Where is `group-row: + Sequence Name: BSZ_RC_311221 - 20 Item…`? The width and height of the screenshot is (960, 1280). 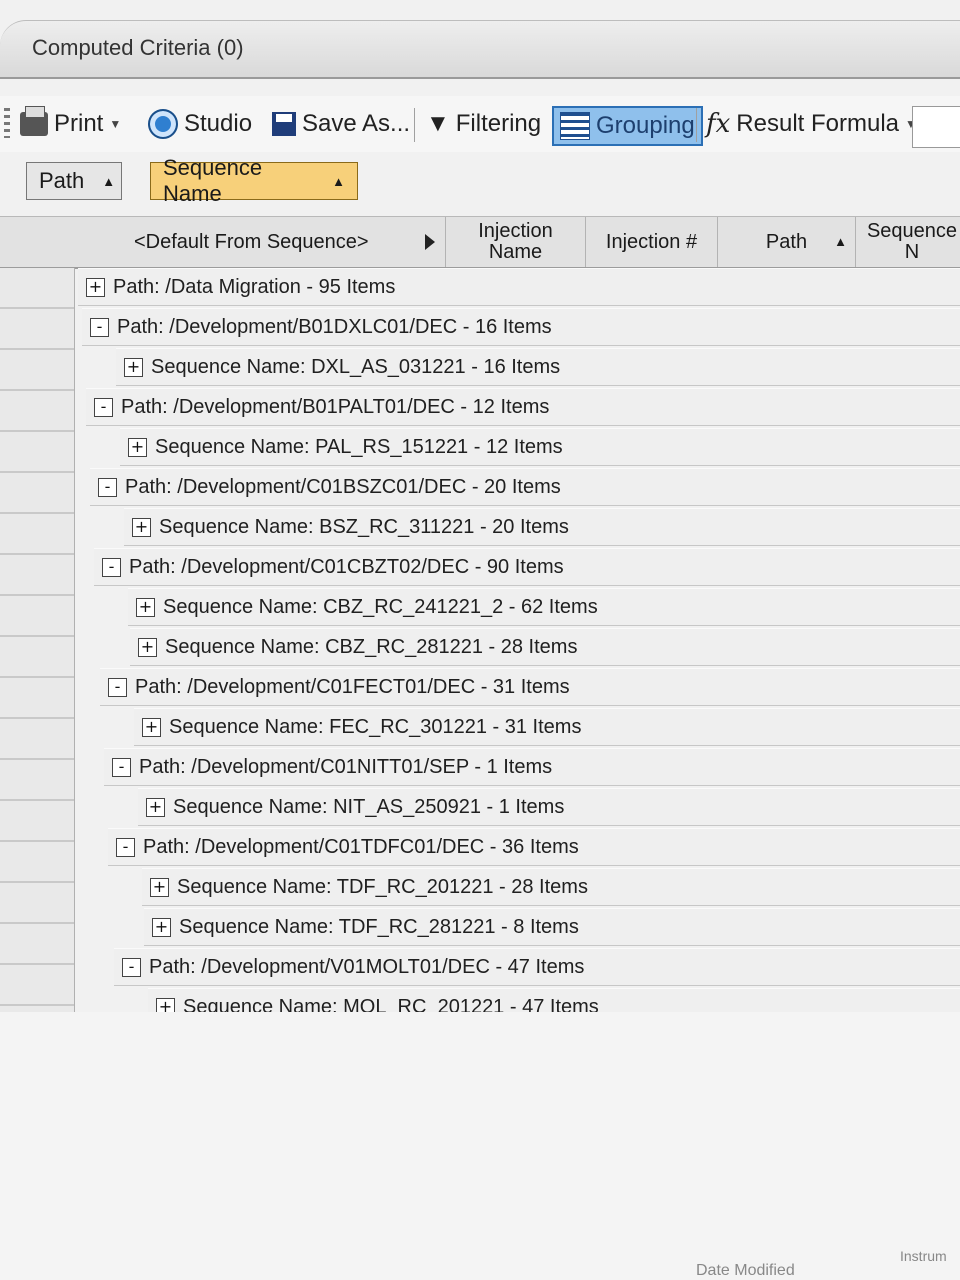 group-row: + Sequence Name: BSZ_RC_311221 - 20 Item… is located at coordinates (542, 527).